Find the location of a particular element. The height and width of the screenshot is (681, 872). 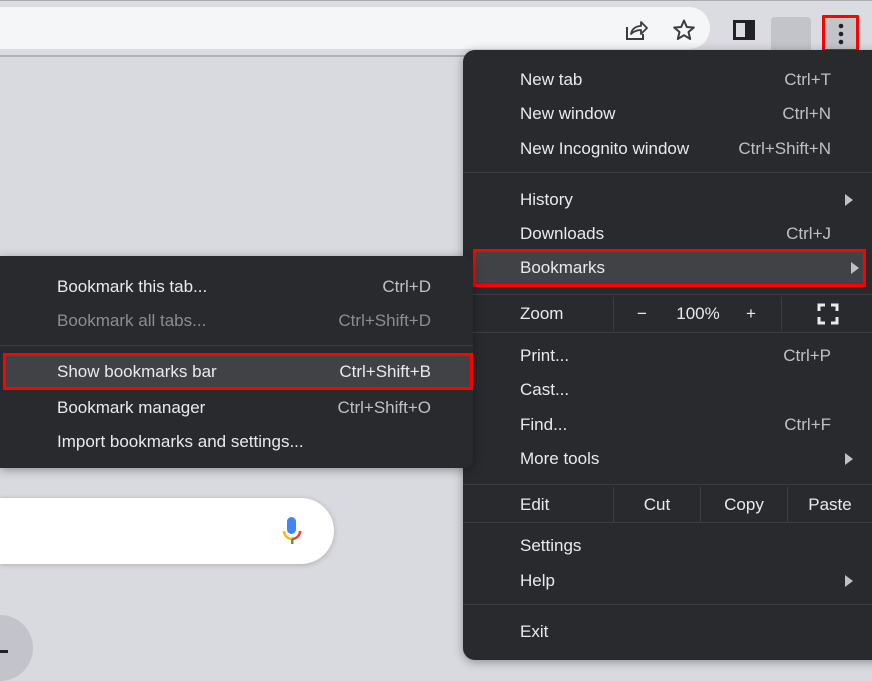

menu-item-help: Help is located at coordinates (667, 581).